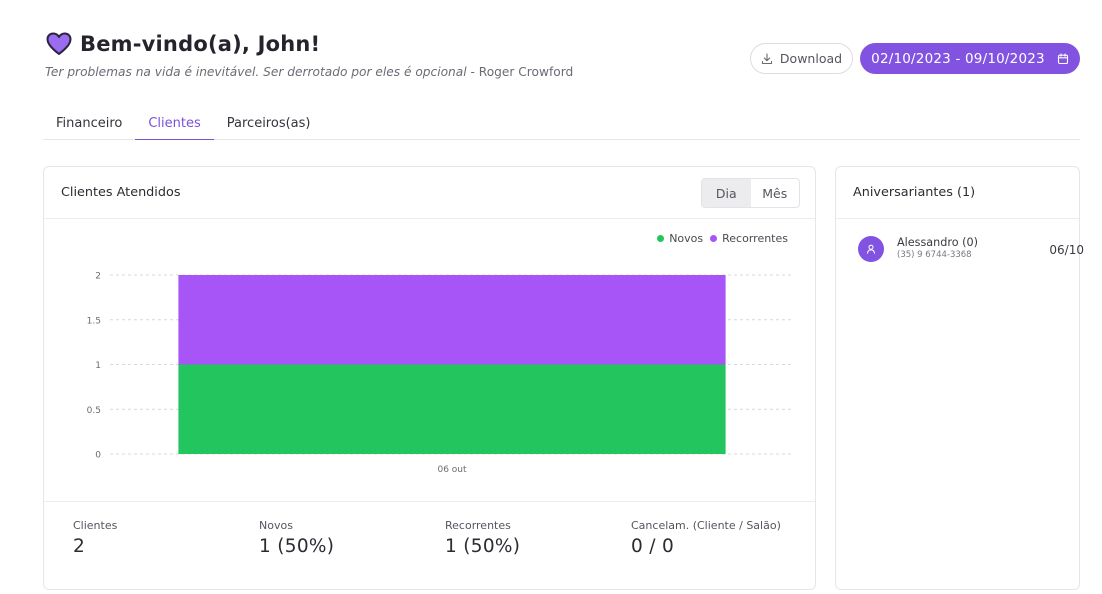 This screenshot has height=594, width=1102. Describe the element at coordinates (94, 411) in the screenshot. I see `y-tick-label: 0.5` at that location.